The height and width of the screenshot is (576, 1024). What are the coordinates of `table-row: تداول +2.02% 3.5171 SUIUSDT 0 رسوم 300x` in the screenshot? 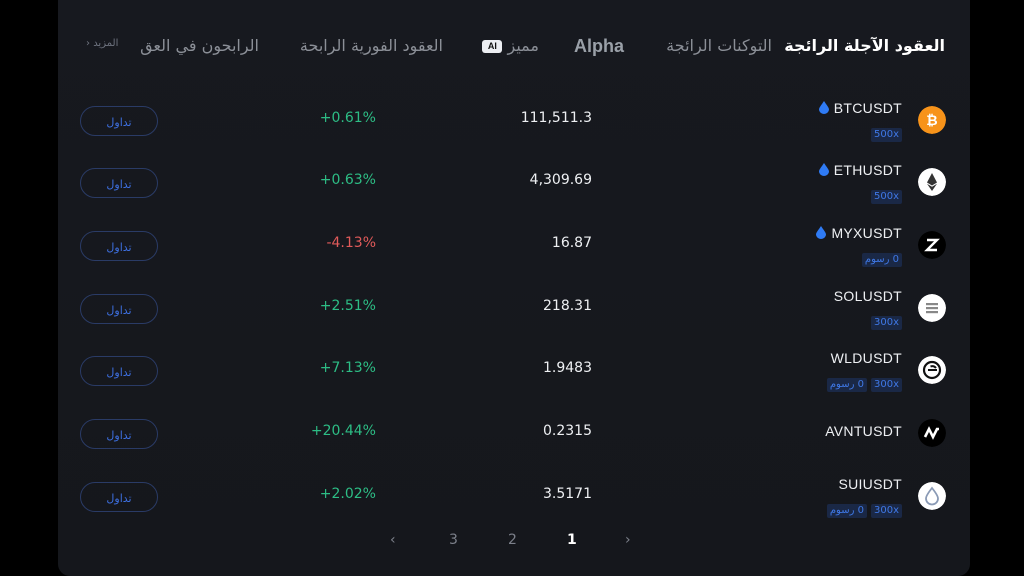 It's located at (514, 503).